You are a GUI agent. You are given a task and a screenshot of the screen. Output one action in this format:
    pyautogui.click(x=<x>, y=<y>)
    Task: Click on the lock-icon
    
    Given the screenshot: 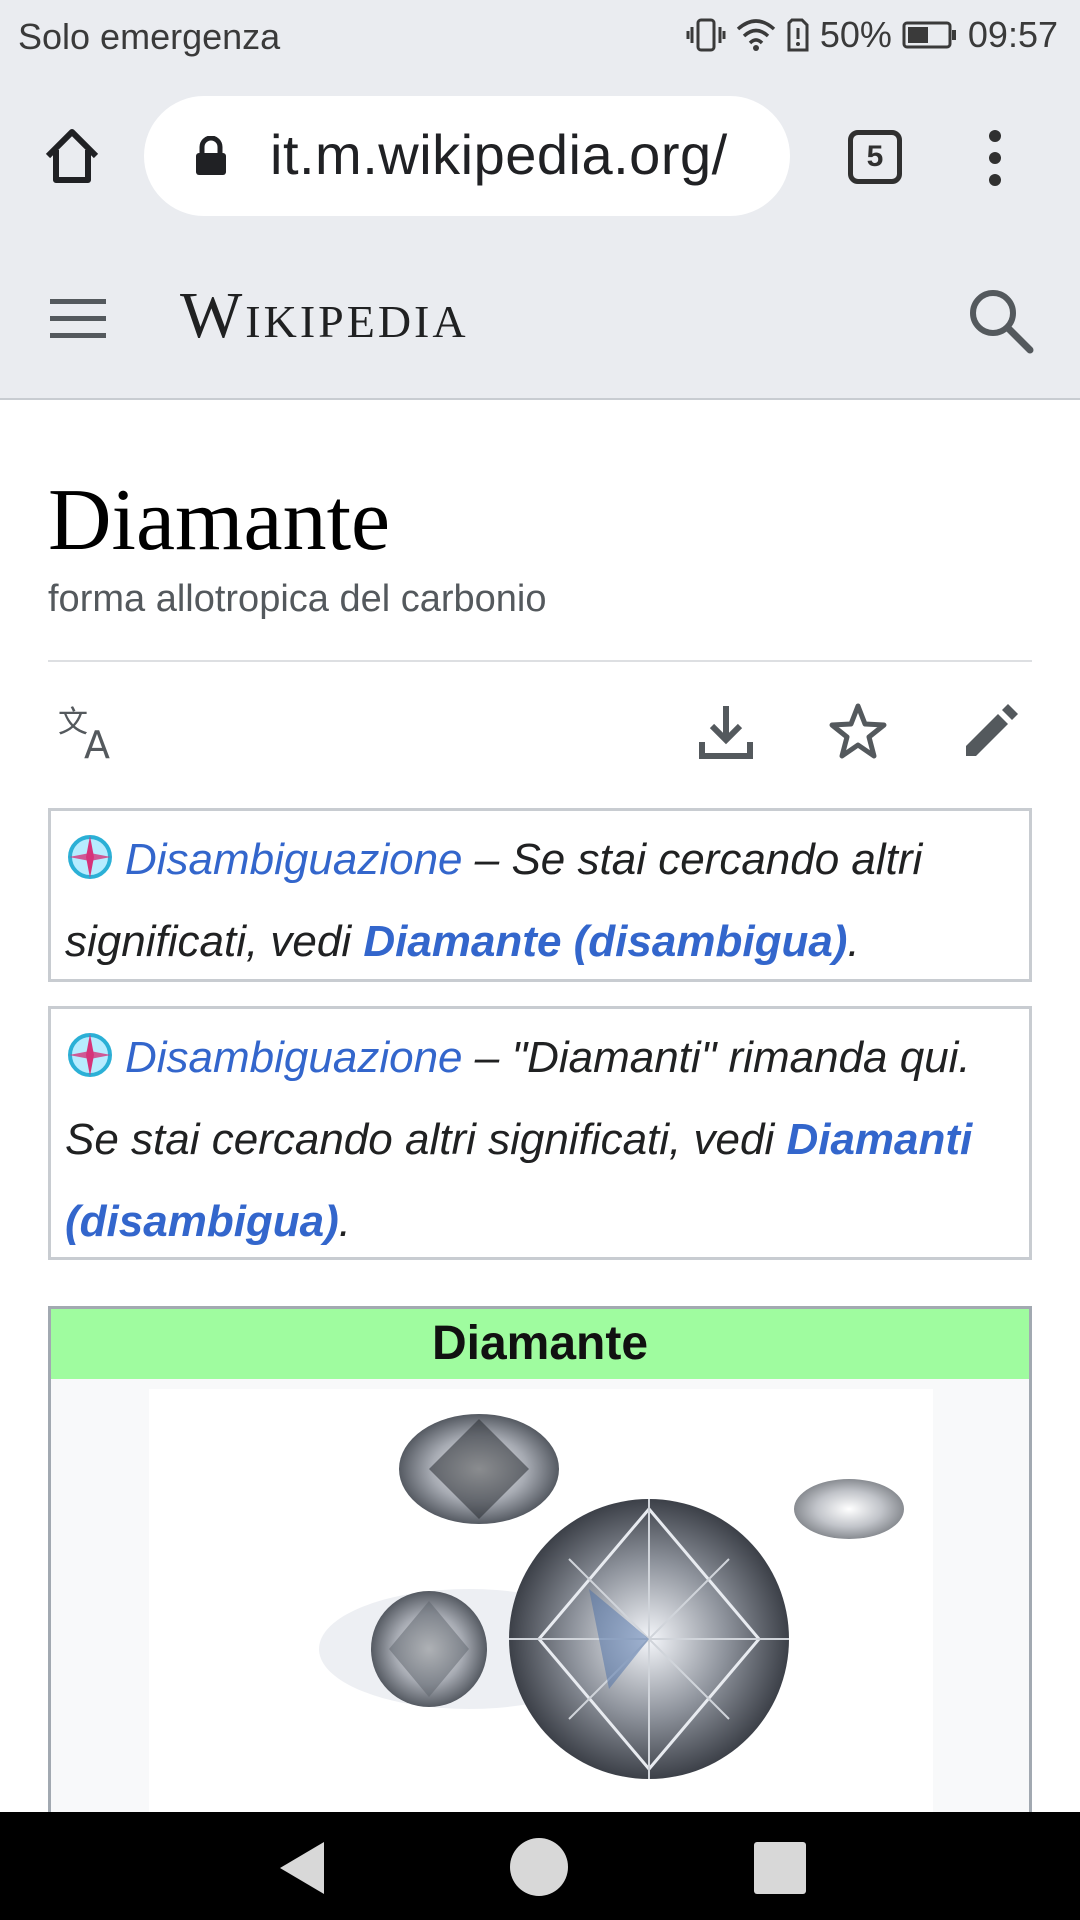 What is the action you would take?
    pyautogui.click(x=211, y=155)
    